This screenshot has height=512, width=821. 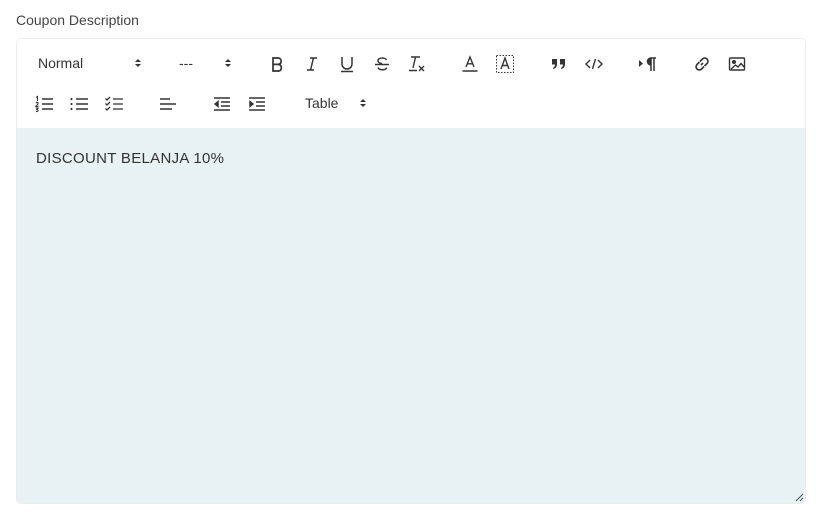 I want to click on paragraph-direction-button, so click(x=648, y=64).